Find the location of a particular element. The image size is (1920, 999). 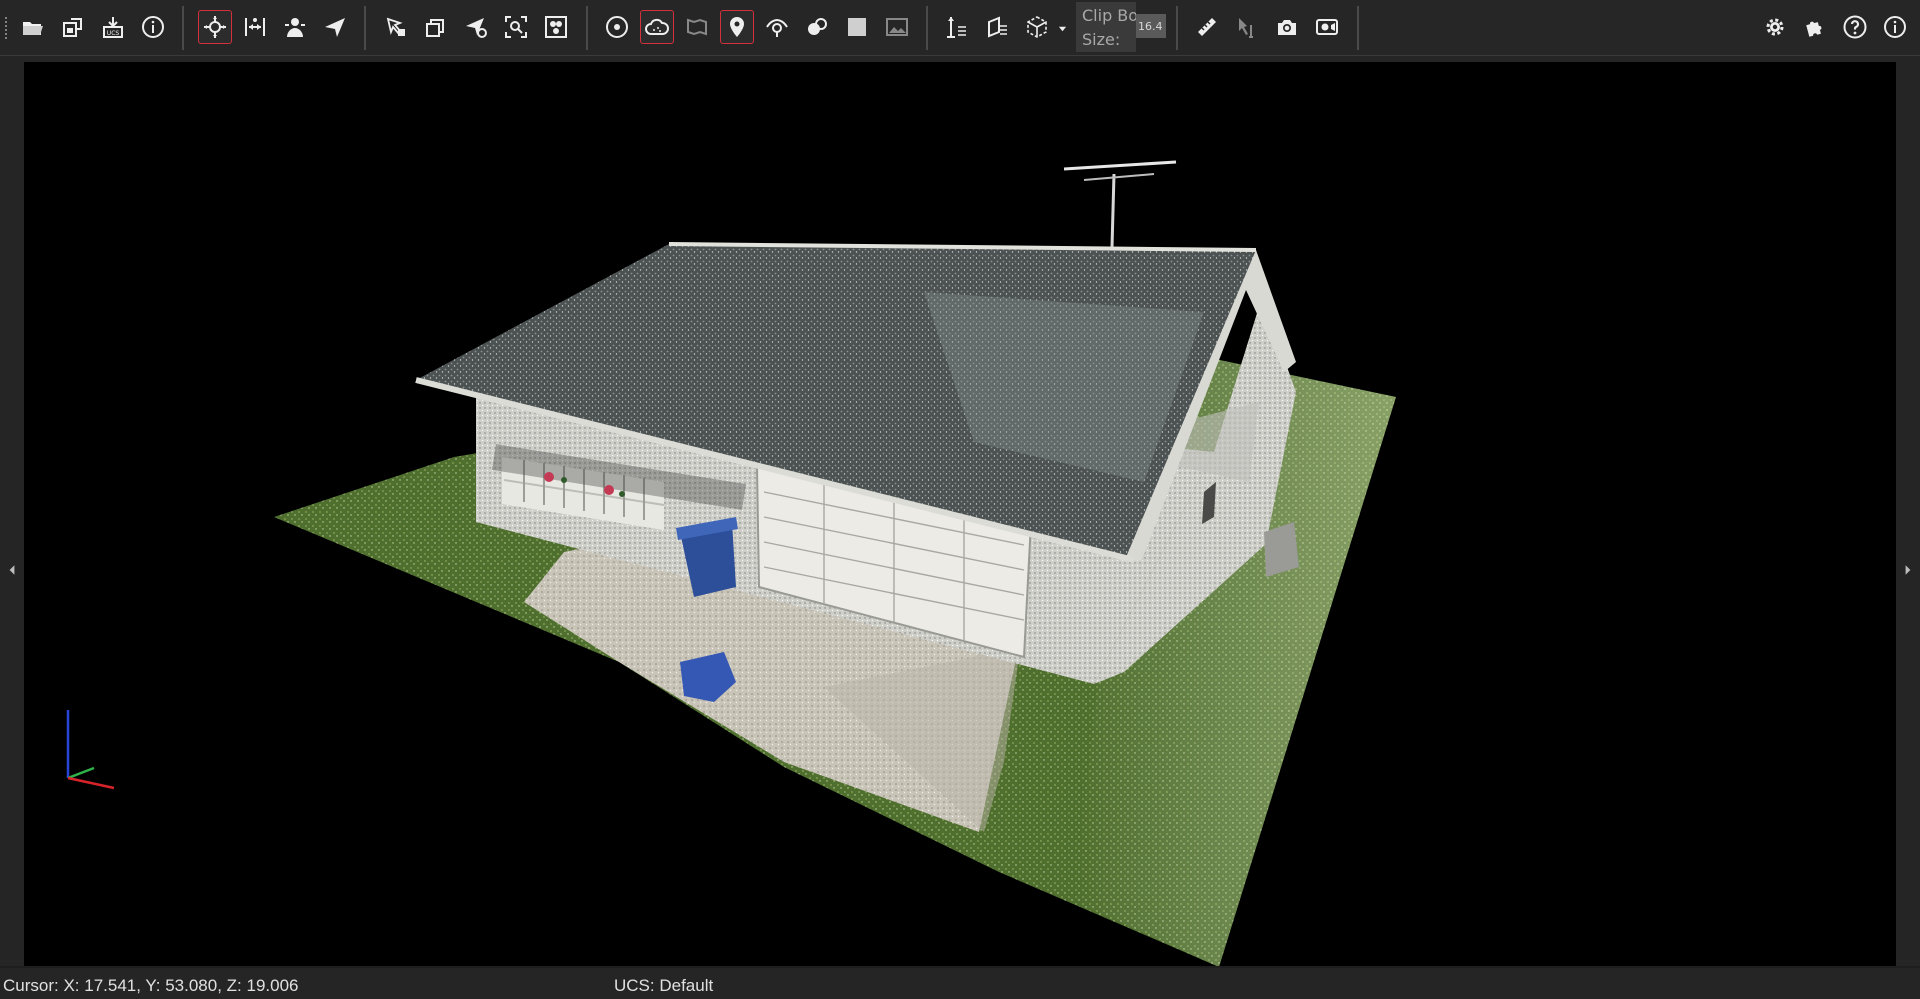

plugins-button is located at coordinates (1815, 27).